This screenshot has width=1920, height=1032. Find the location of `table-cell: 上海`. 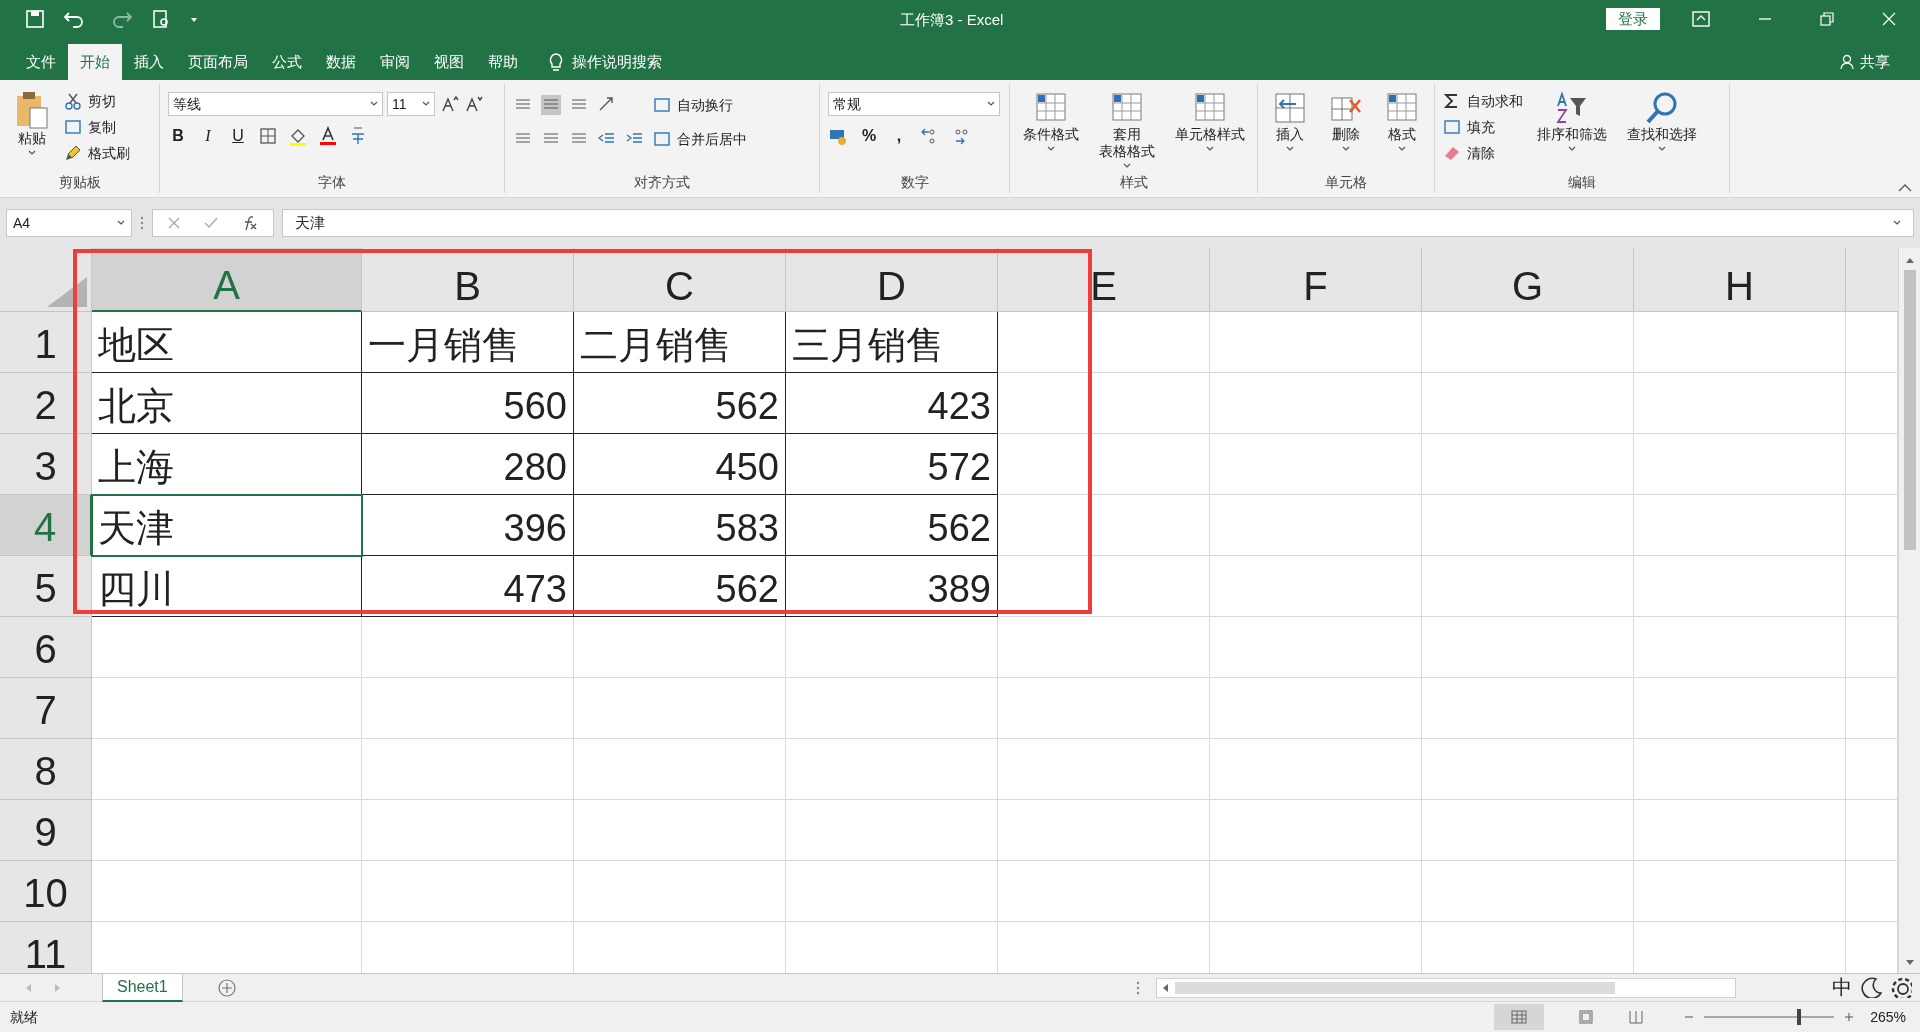

table-cell: 上海 is located at coordinates (227, 464).